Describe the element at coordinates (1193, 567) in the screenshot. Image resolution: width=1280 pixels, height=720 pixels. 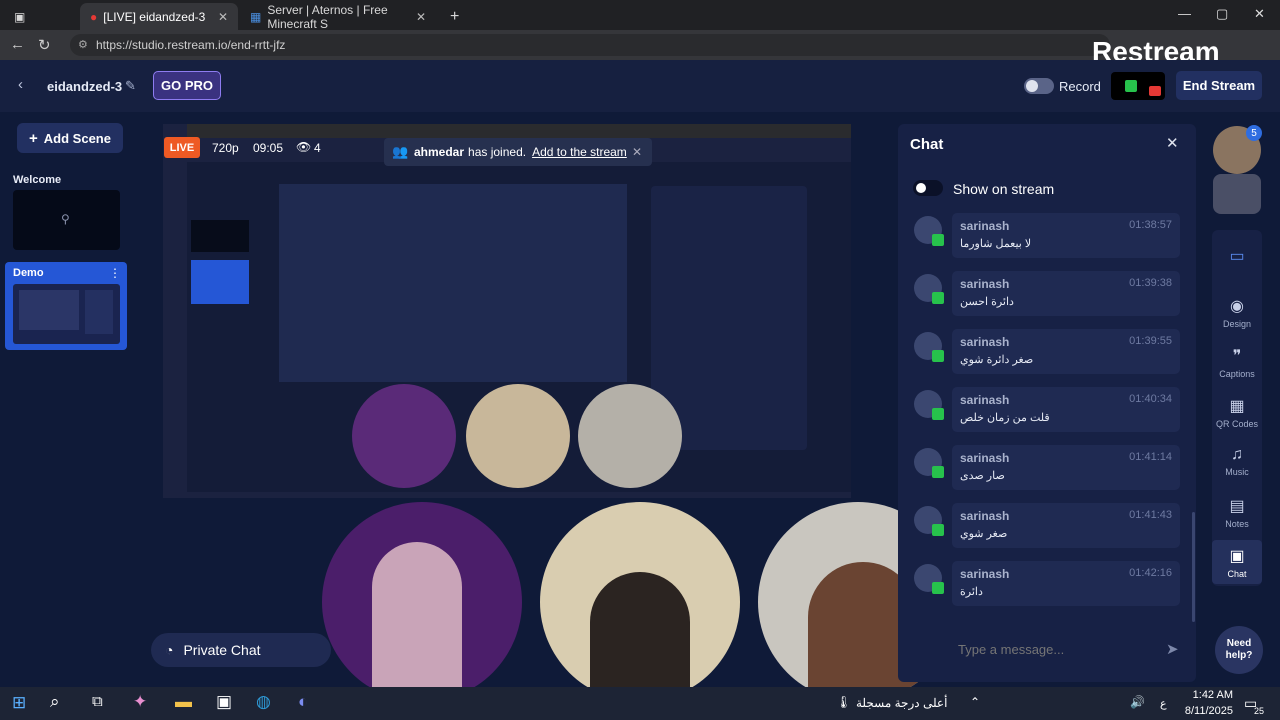
I see `chat-scrollbar` at that location.